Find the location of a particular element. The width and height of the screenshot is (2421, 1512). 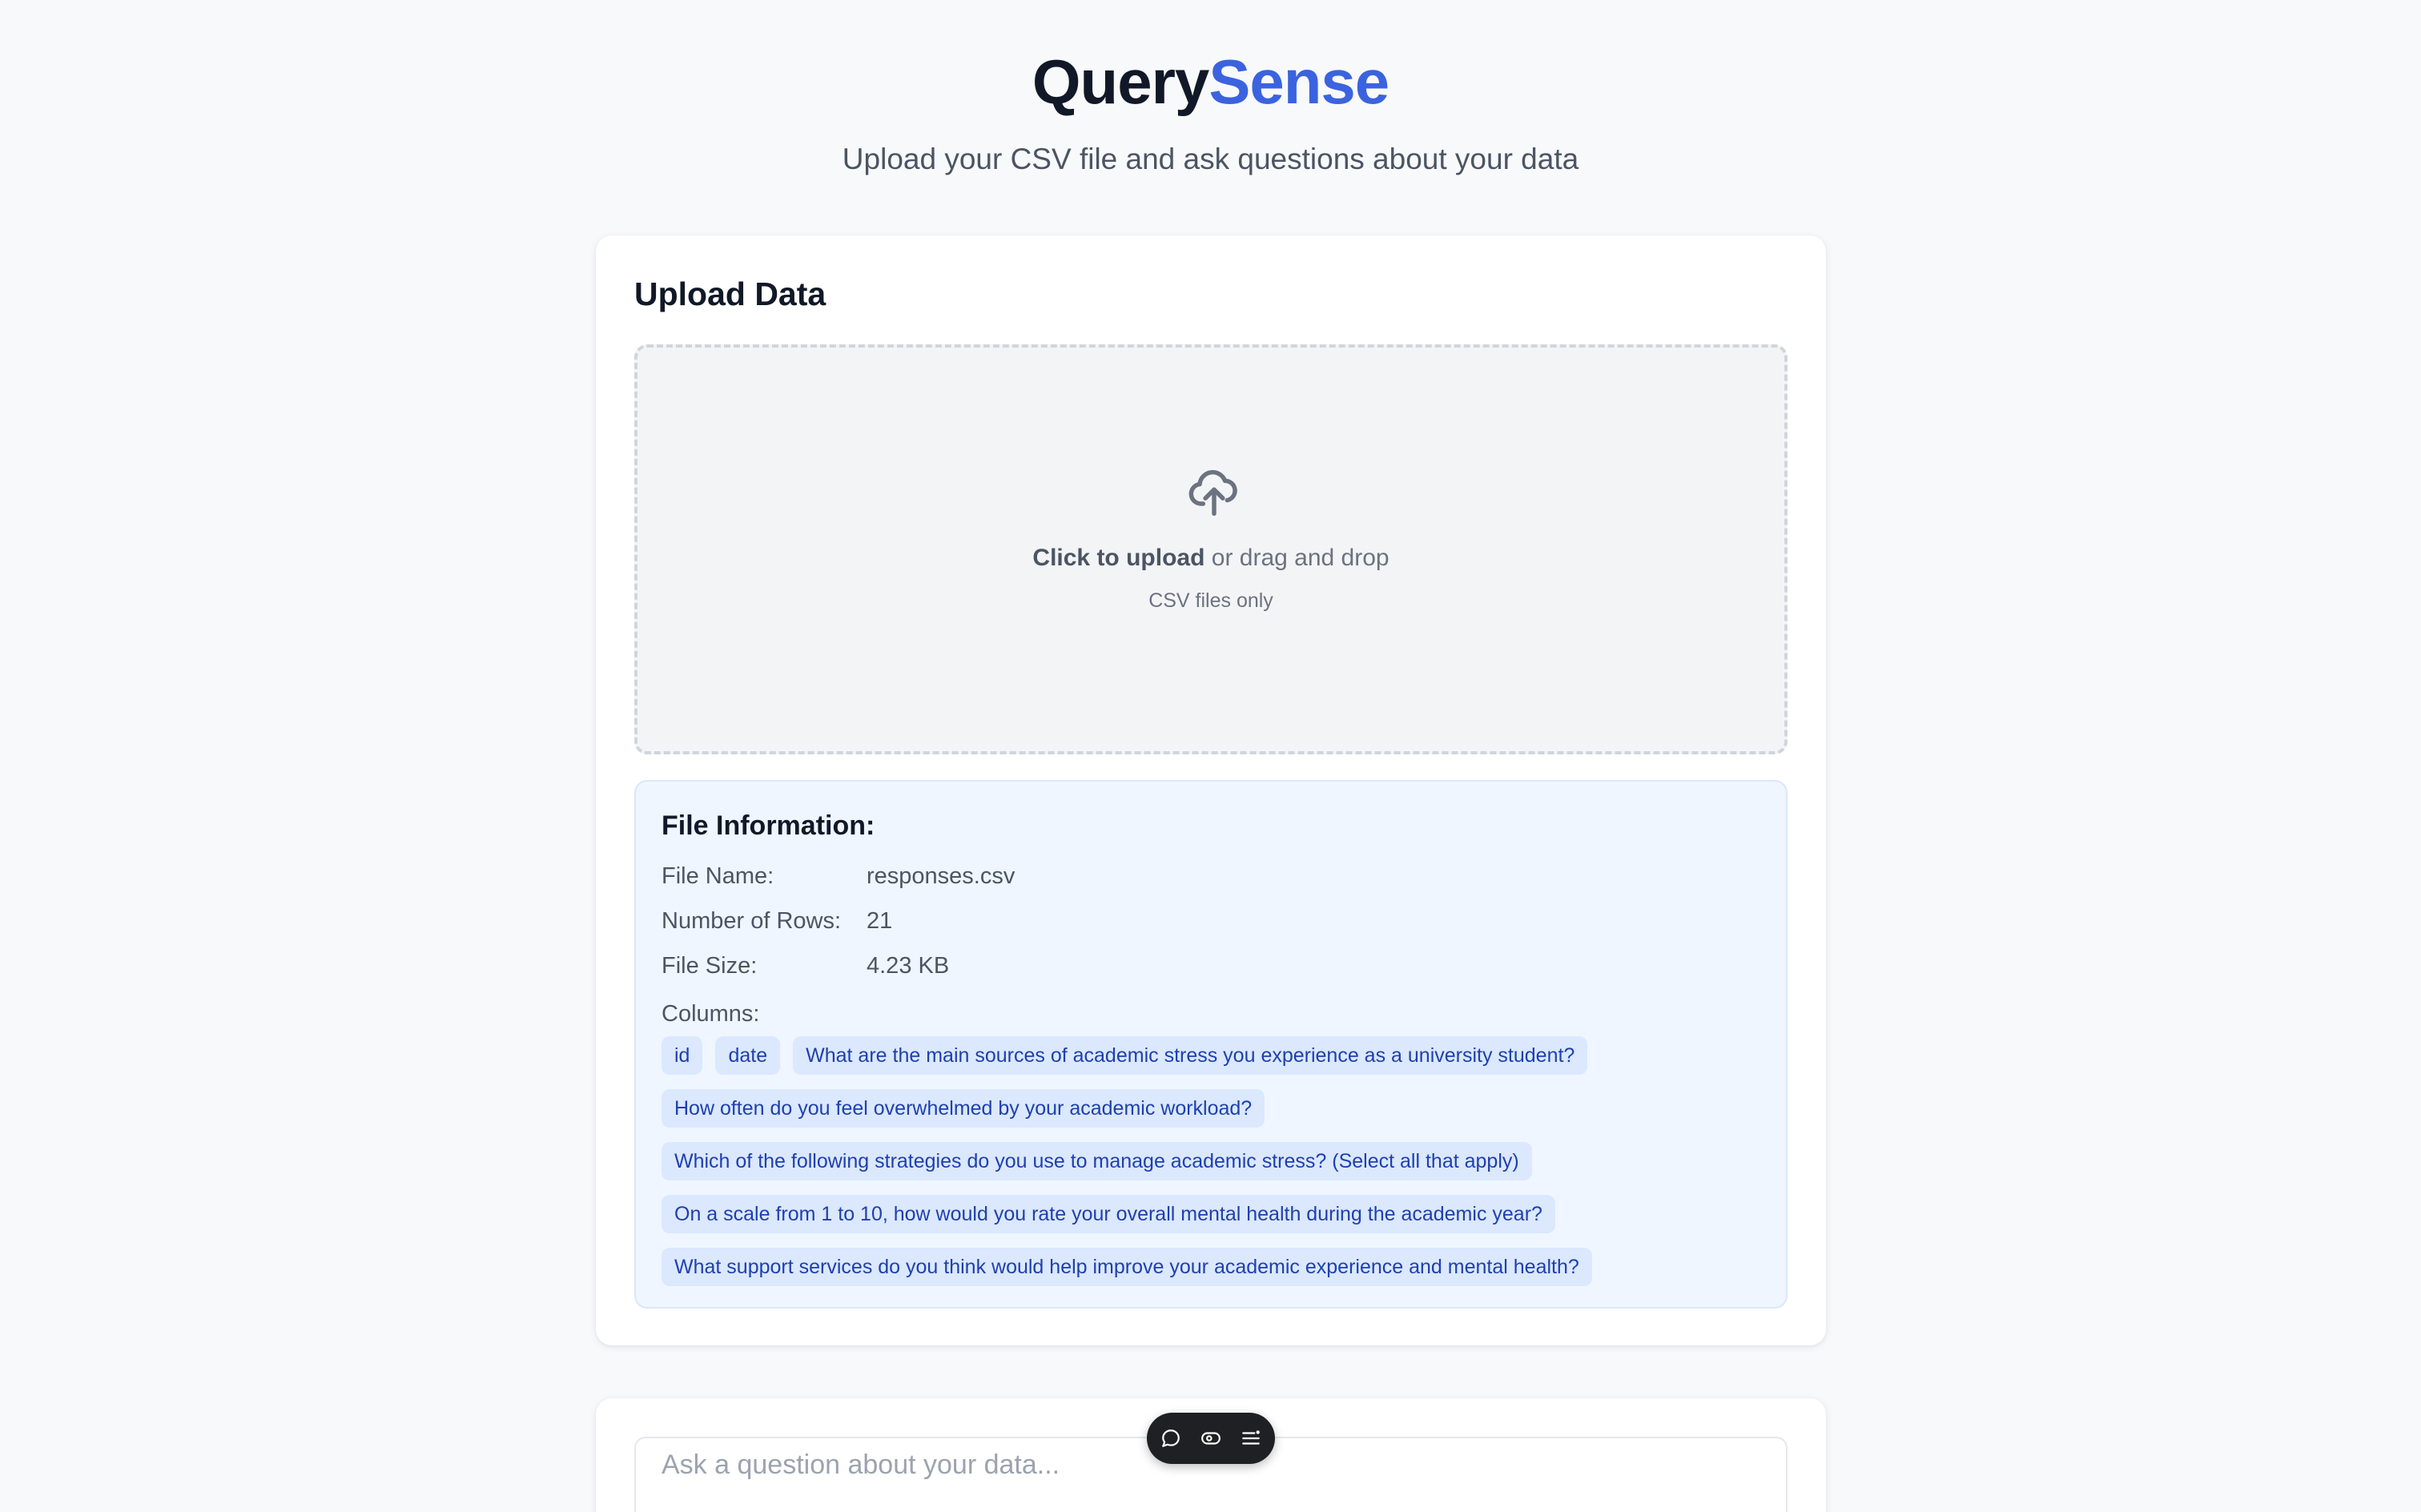

app-logo: QuerySense is located at coordinates (1210, 82).